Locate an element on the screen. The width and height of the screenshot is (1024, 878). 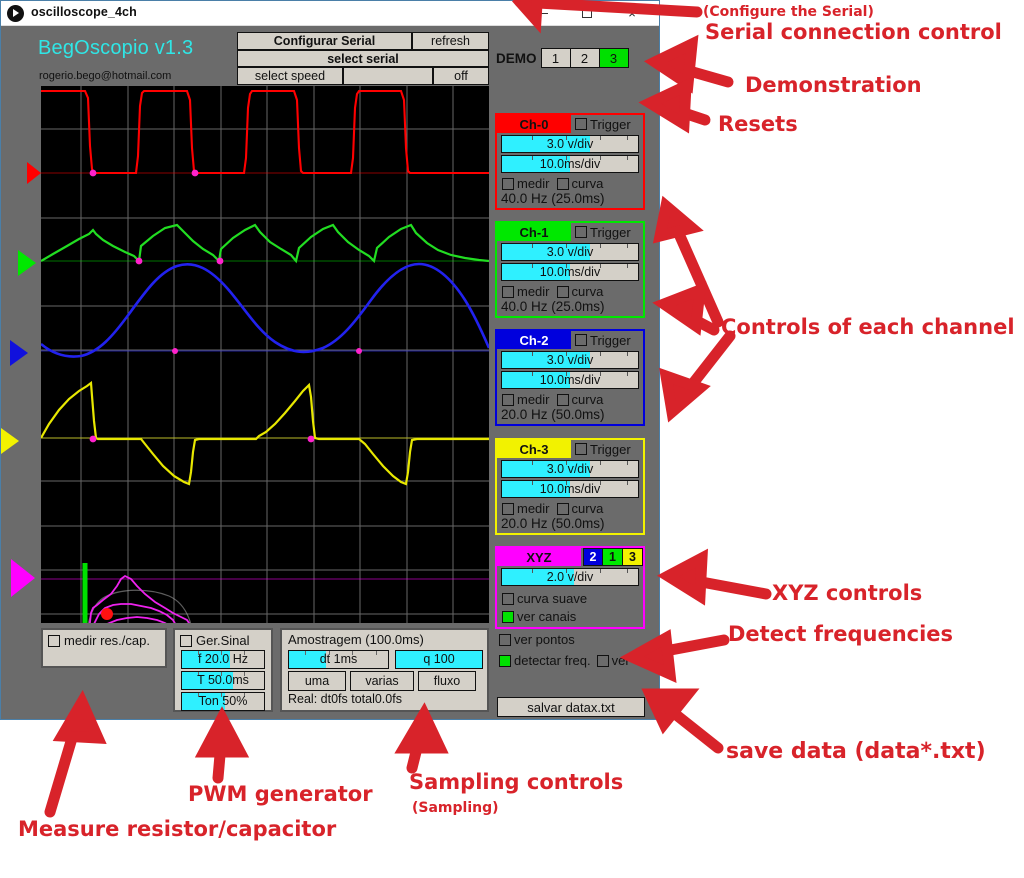
ch0-name: Ch-0 is located at coordinates (534, 124).